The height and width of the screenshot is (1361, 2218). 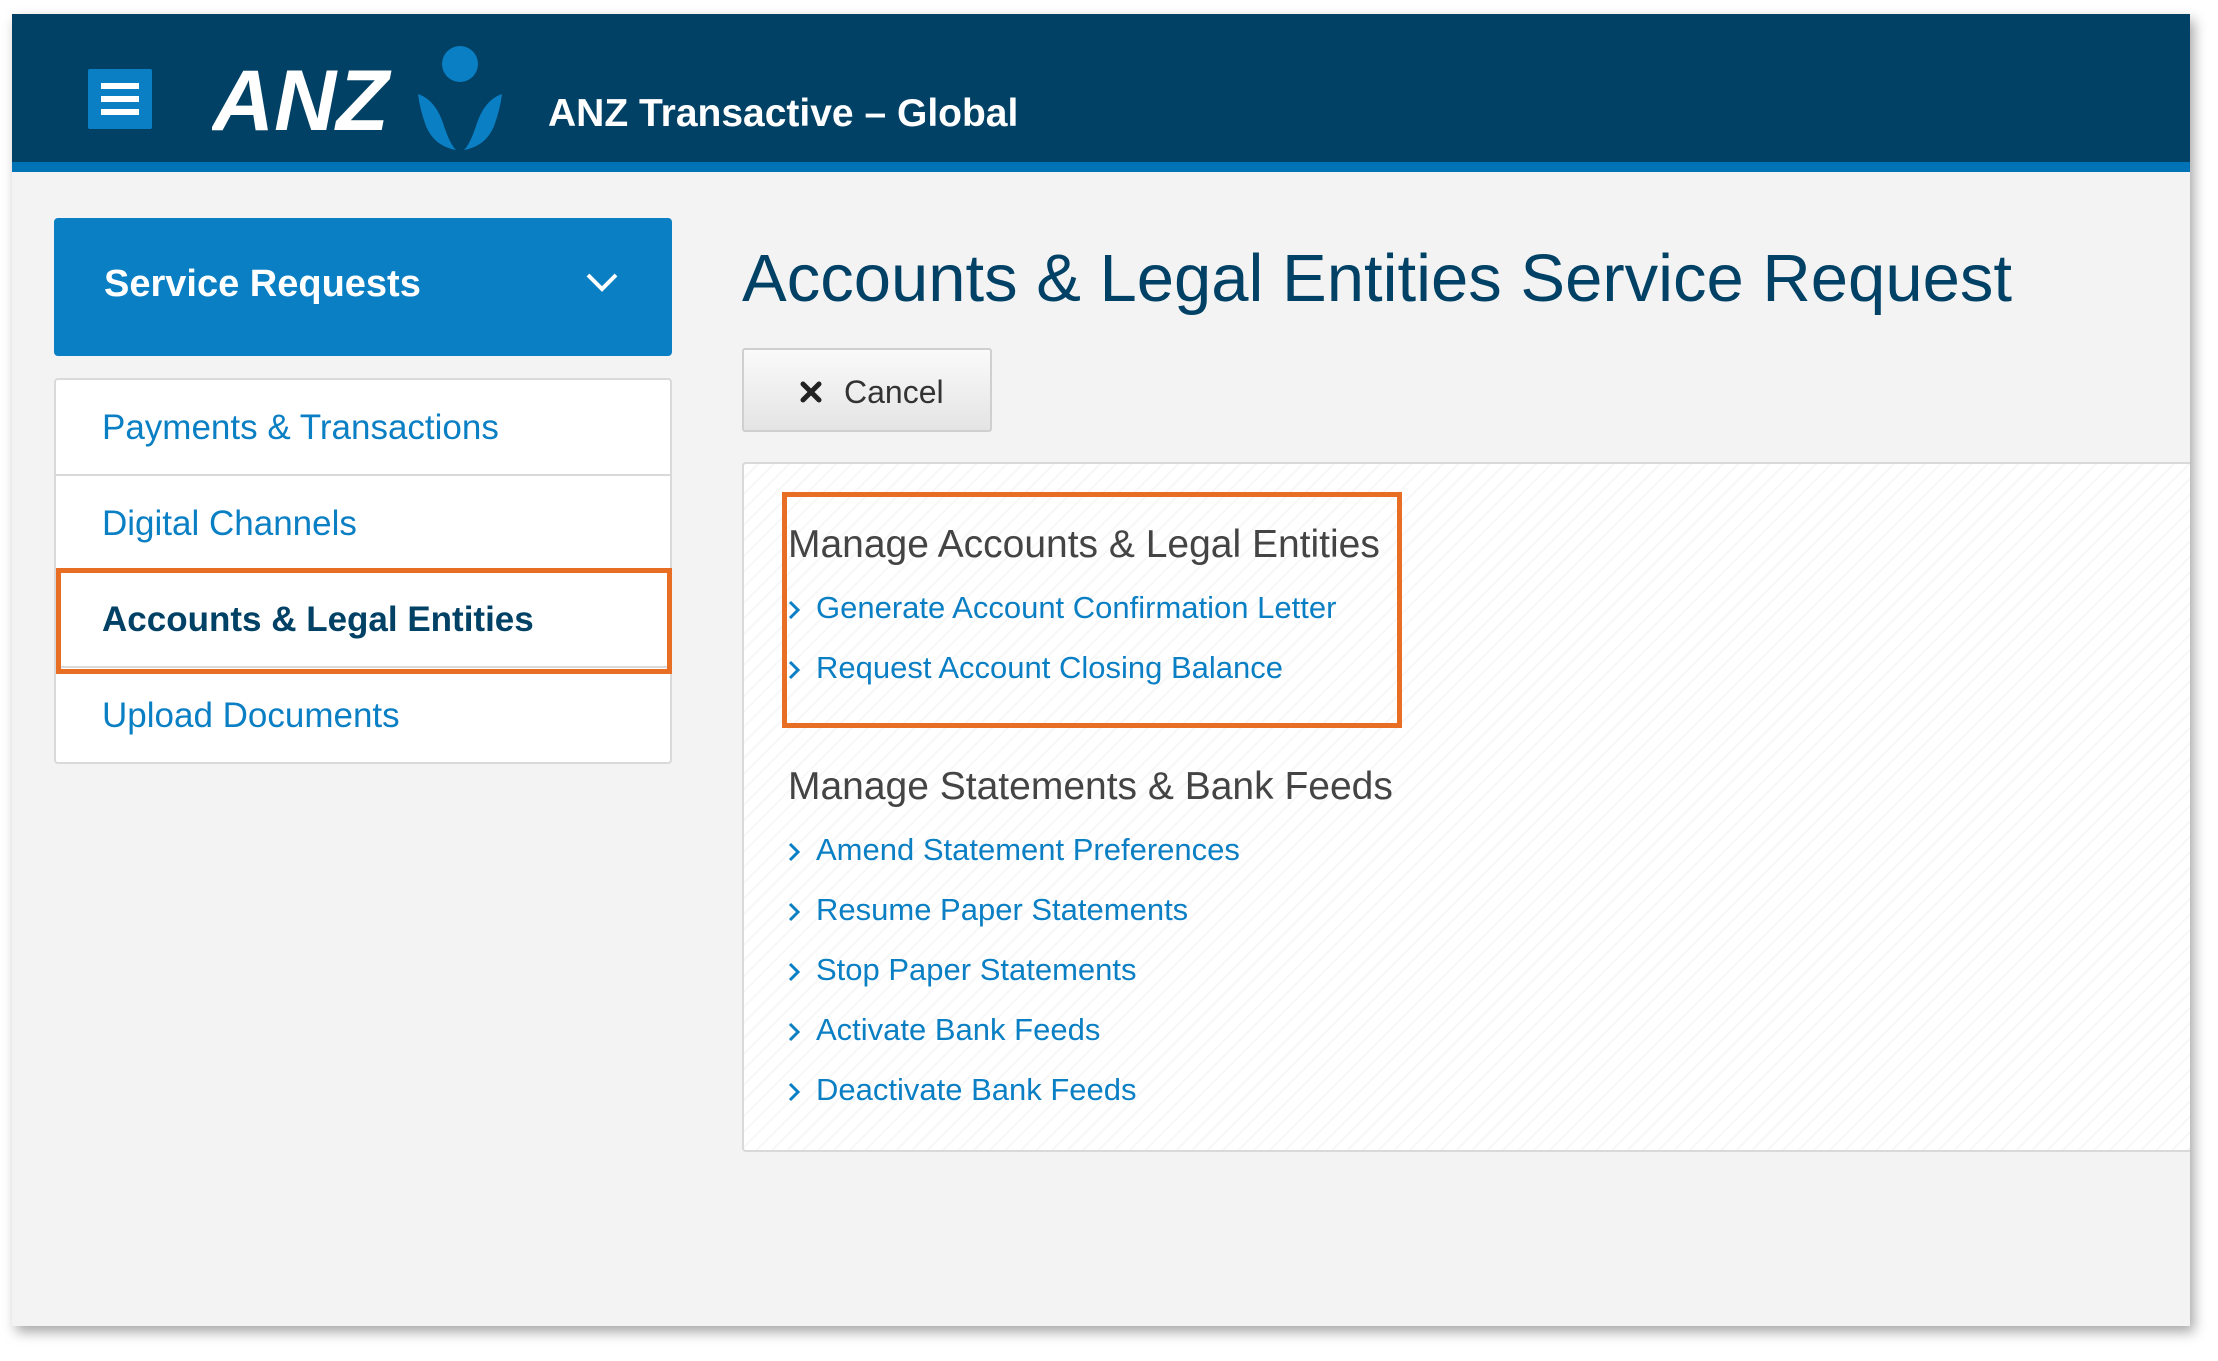 What do you see at coordinates (1092, 610) in the screenshot?
I see `section-highlight-box` at bounding box center [1092, 610].